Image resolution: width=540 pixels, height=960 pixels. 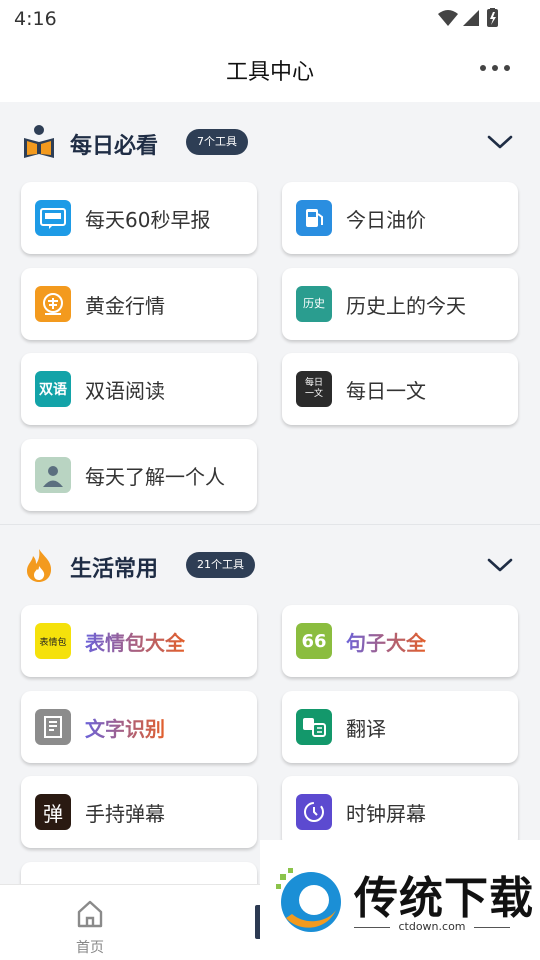 I want to click on daily-article-icon-text: 每日一文, so click(x=313, y=388).